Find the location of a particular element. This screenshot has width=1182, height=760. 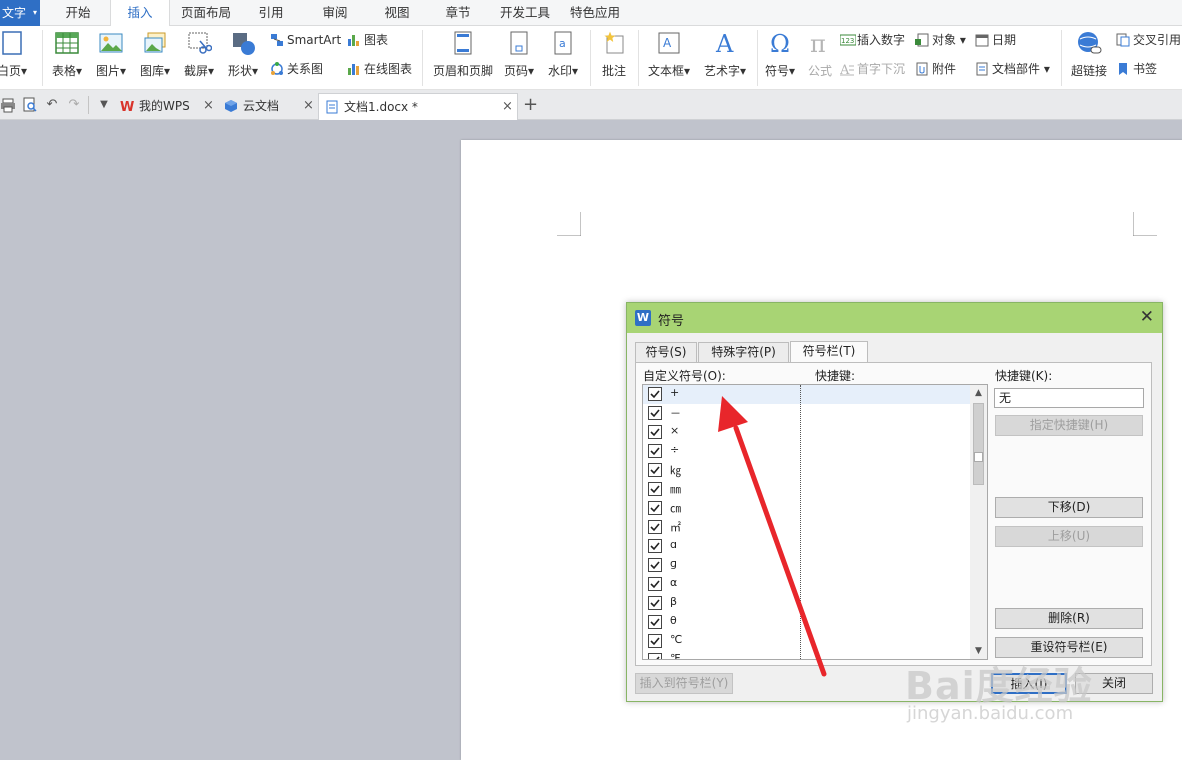

list-item: ㎡ is located at coordinates (806, 527).